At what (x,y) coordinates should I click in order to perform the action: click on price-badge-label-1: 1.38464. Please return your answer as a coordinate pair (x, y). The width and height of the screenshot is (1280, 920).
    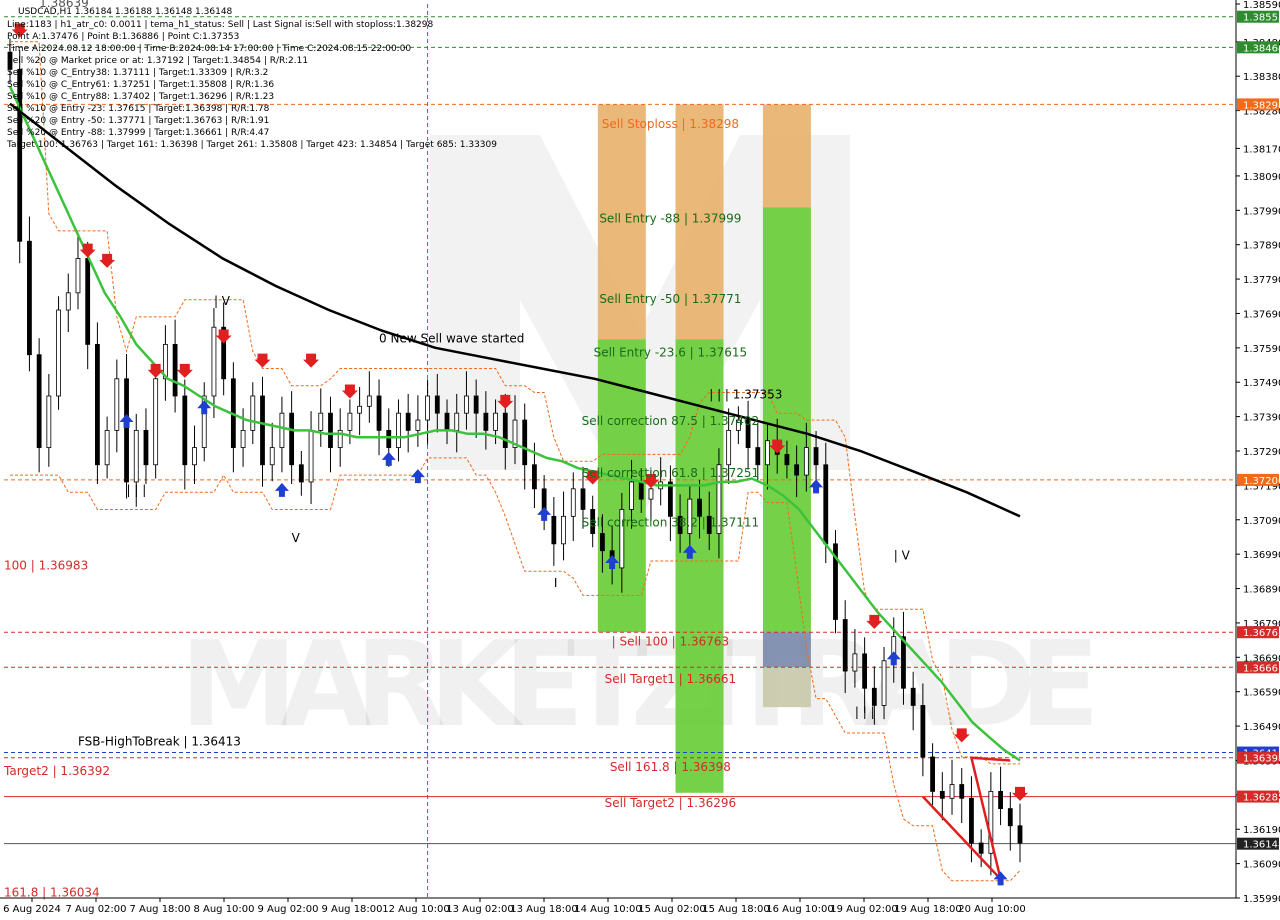
    Looking at the image, I should click on (1261, 48).